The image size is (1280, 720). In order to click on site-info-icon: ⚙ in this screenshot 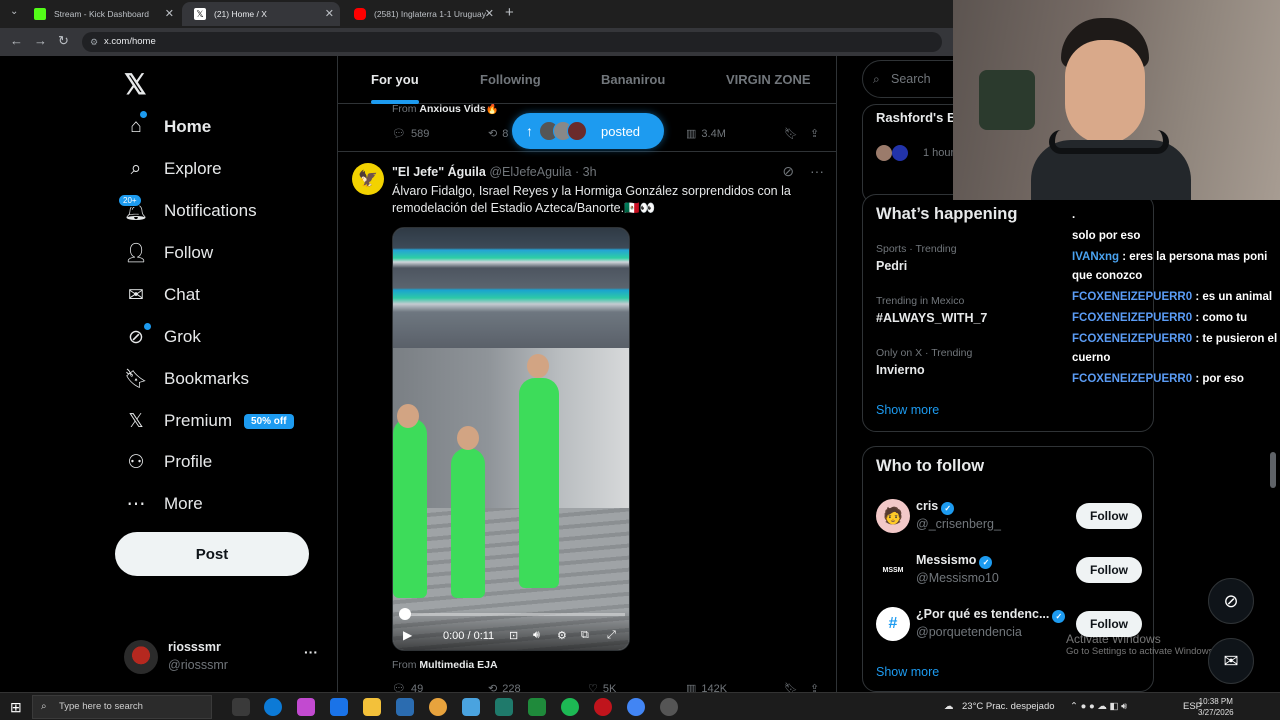, I will do `click(94, 42)`.